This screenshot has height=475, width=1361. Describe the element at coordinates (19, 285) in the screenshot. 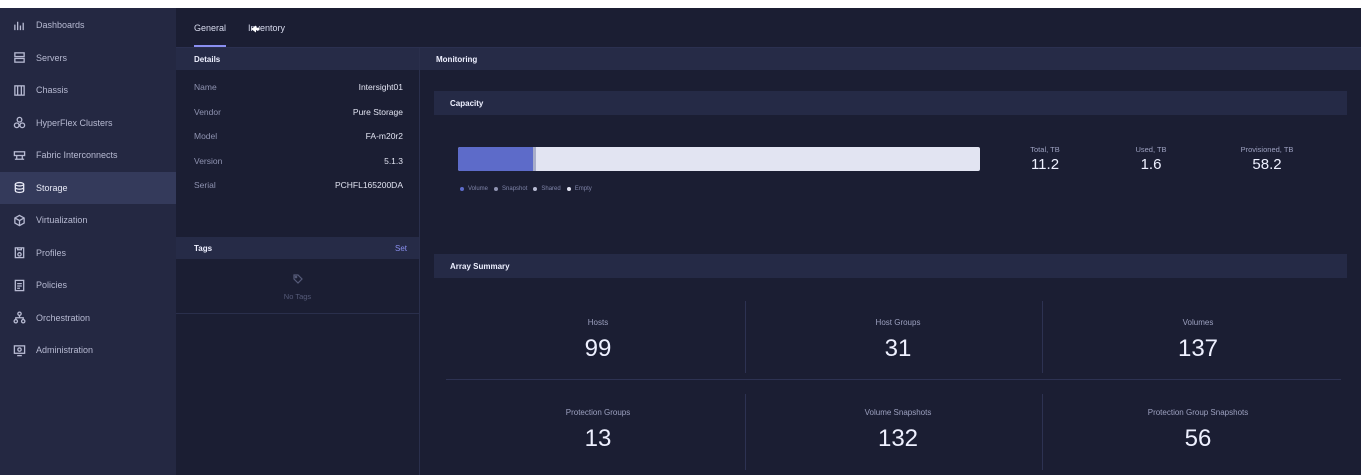

I see `policies-icon` at that location.